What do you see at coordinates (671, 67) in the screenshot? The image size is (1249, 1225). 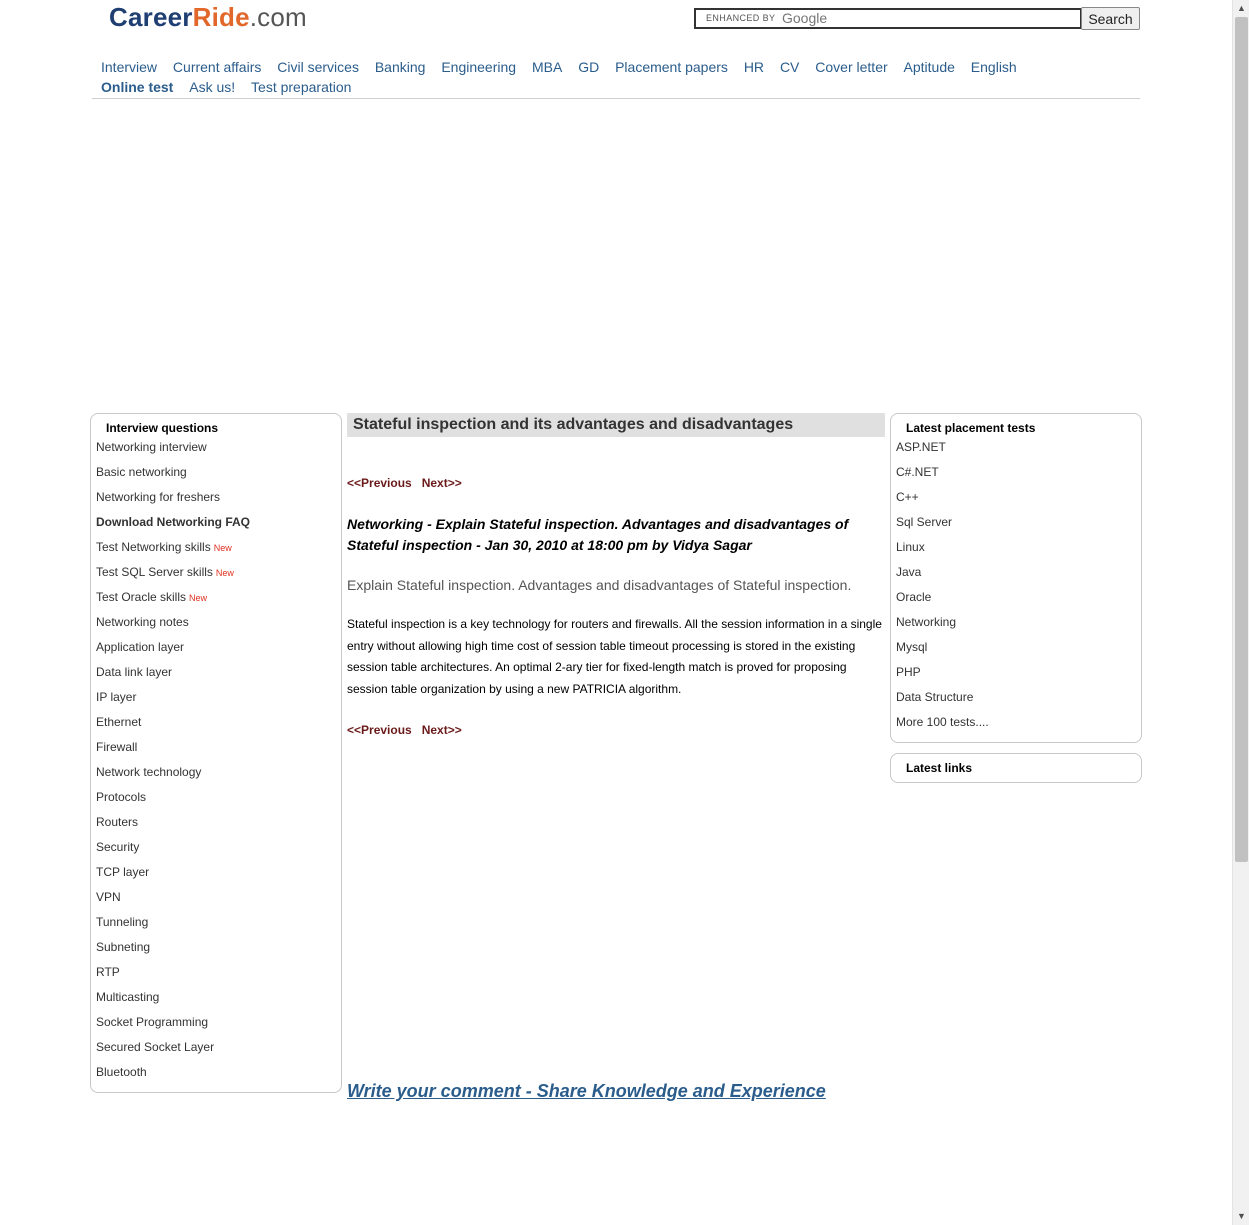 I see `nav-placement-papers: Placement papers` at bounding box center [671, 67].